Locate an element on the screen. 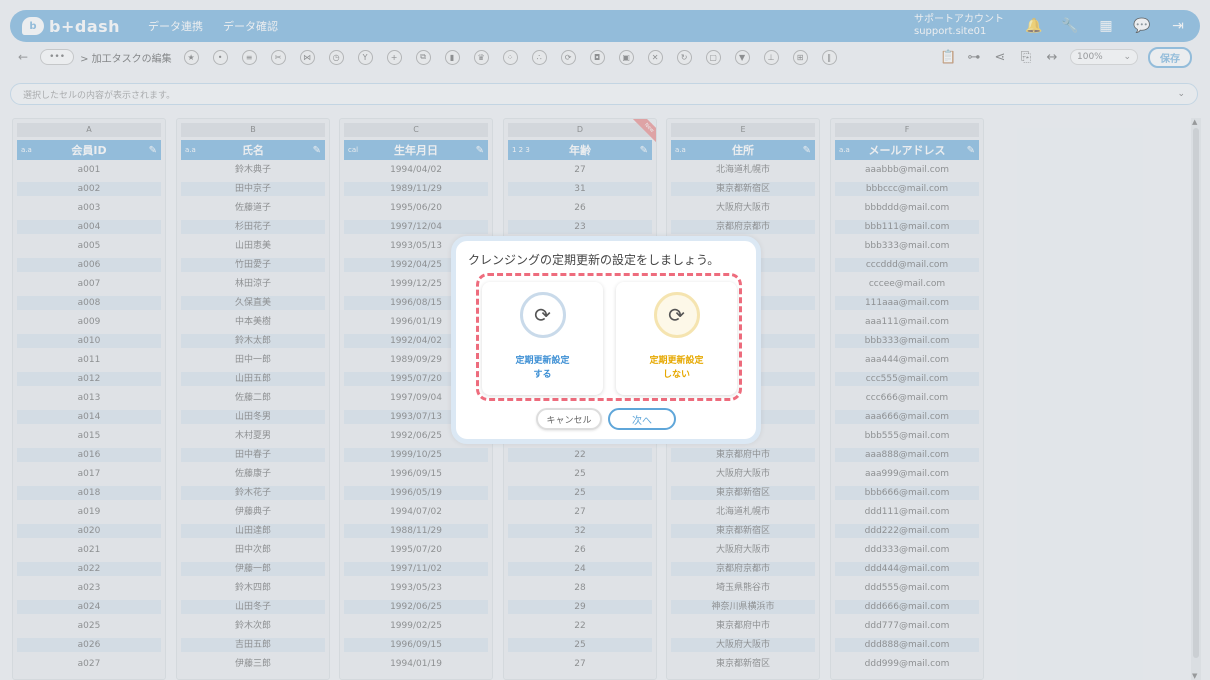  modal-buttons: キャンセル 次へ is located at coordinates (606, 419).